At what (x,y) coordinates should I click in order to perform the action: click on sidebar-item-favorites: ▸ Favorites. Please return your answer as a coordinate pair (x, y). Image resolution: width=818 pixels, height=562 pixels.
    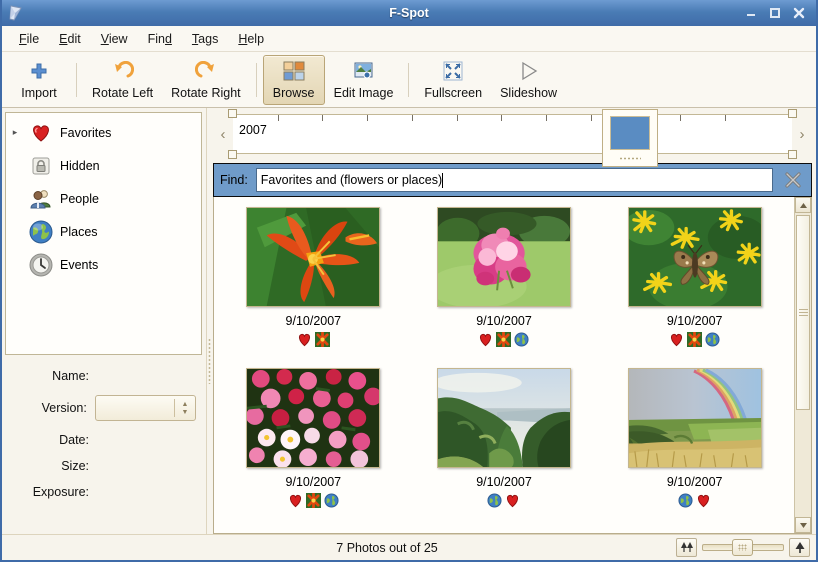
    Looking at the image, I should click on (103, 132).